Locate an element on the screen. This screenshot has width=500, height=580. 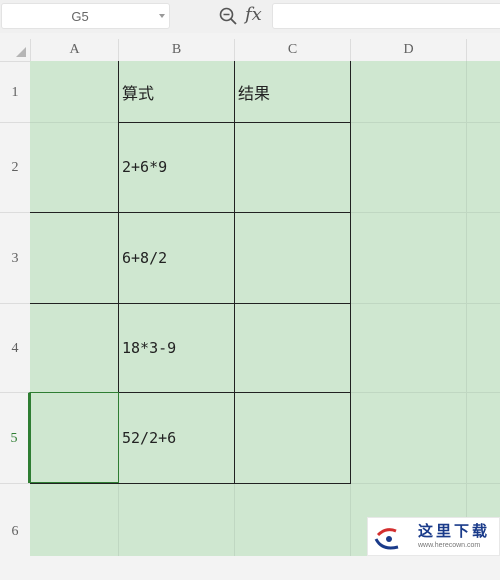
cell-c1: 结果 is located at coordinates (292, 91).